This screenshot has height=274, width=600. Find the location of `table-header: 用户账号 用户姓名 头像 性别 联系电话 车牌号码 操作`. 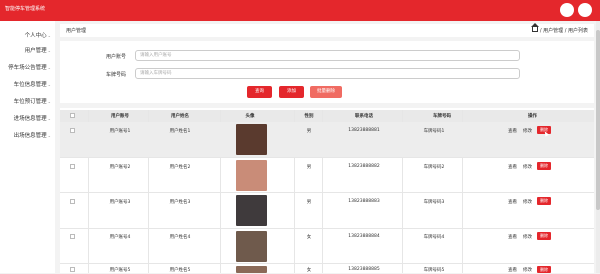

table-header: 用户账号 用户姓名 头像 性别 联系电话 车牌号码 操作 is located at coordinates (327, 116).